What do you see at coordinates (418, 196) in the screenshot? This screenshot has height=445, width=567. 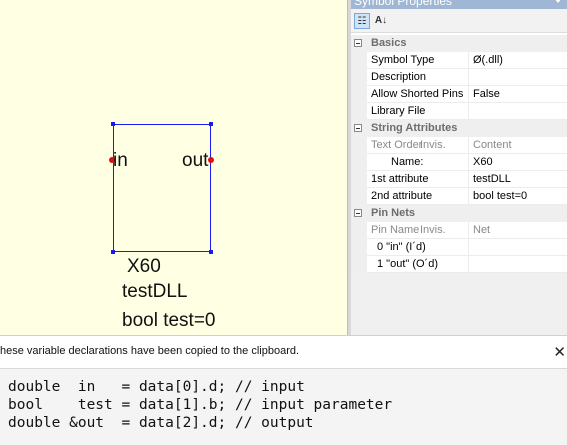 I see `attribute-name: 2nd attribute` at bounding box center [418, 196].